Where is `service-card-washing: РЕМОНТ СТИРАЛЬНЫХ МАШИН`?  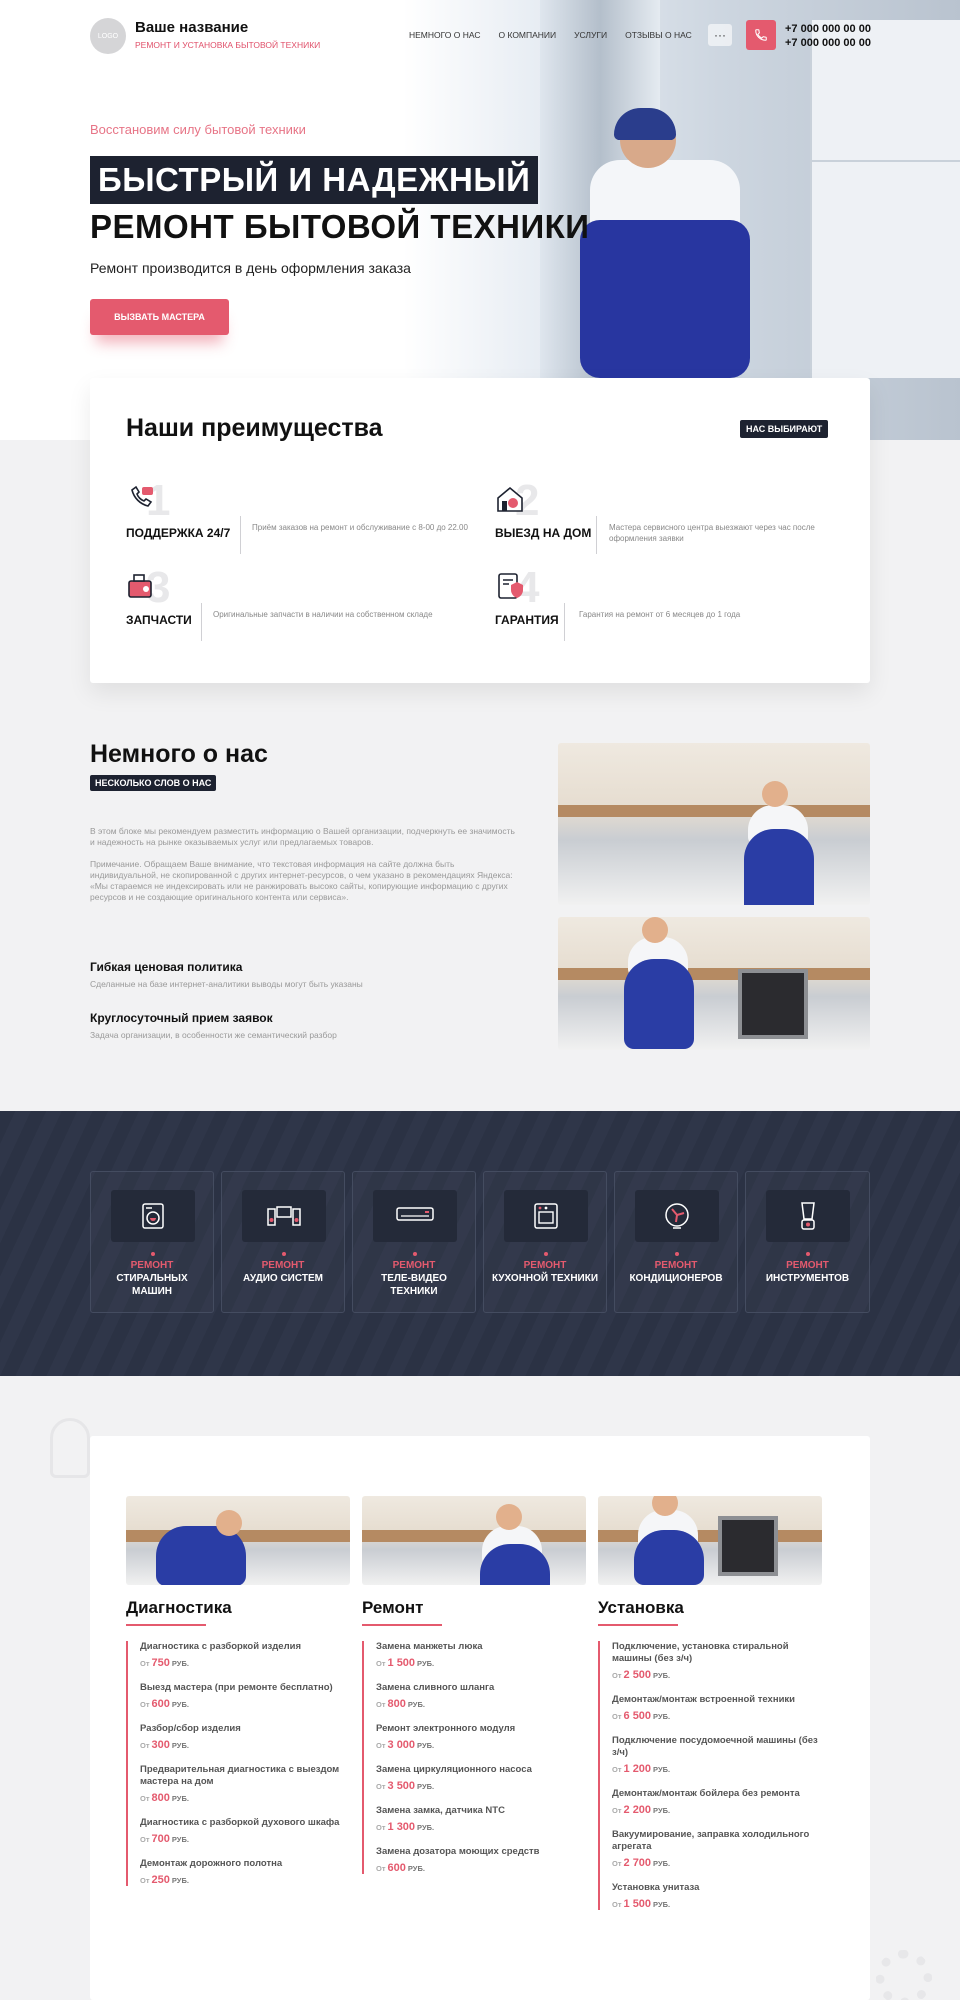 service-card-washing: РЕМОНТ СТИРАЛЬНЫХ МАШИН is located at coordinates (152, 1242).